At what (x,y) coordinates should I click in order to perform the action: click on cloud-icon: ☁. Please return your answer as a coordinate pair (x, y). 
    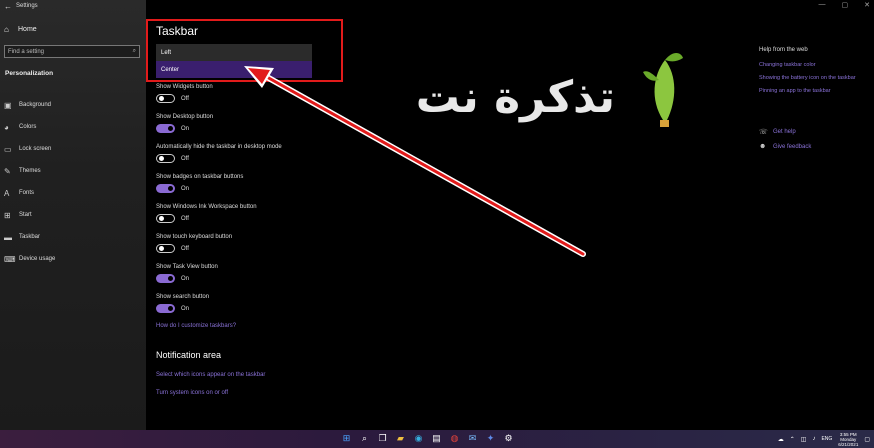
    Looking at the image, I should click on (781, 439).